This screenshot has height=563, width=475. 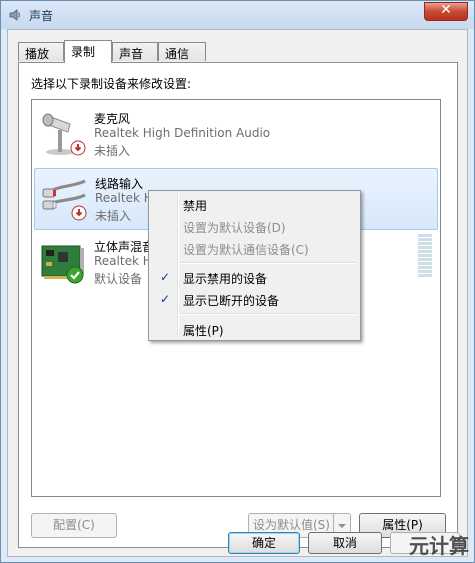 What do you see at coordinates (254, 329) in the screenshot?
I see `menu-item-properties: 属性(P)` at bounding box center [254, 329].